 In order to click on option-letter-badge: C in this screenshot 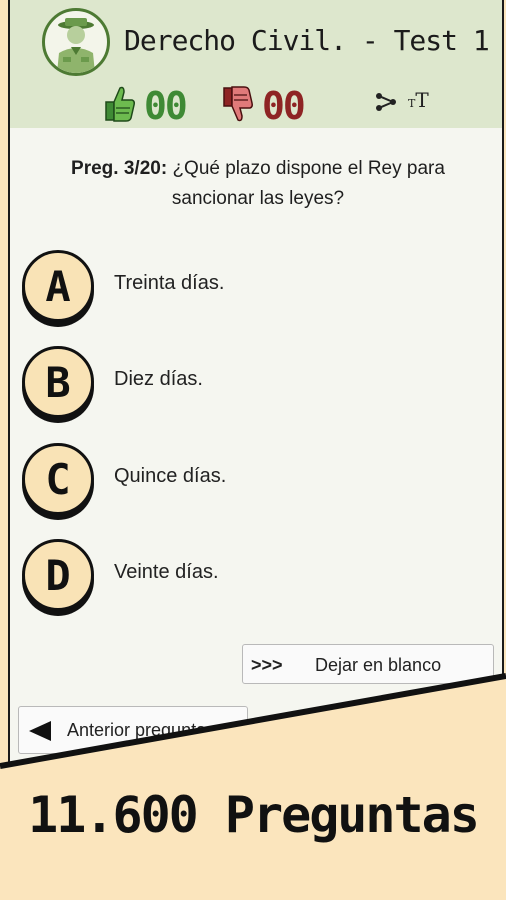, I will do `click(58, 479)`.